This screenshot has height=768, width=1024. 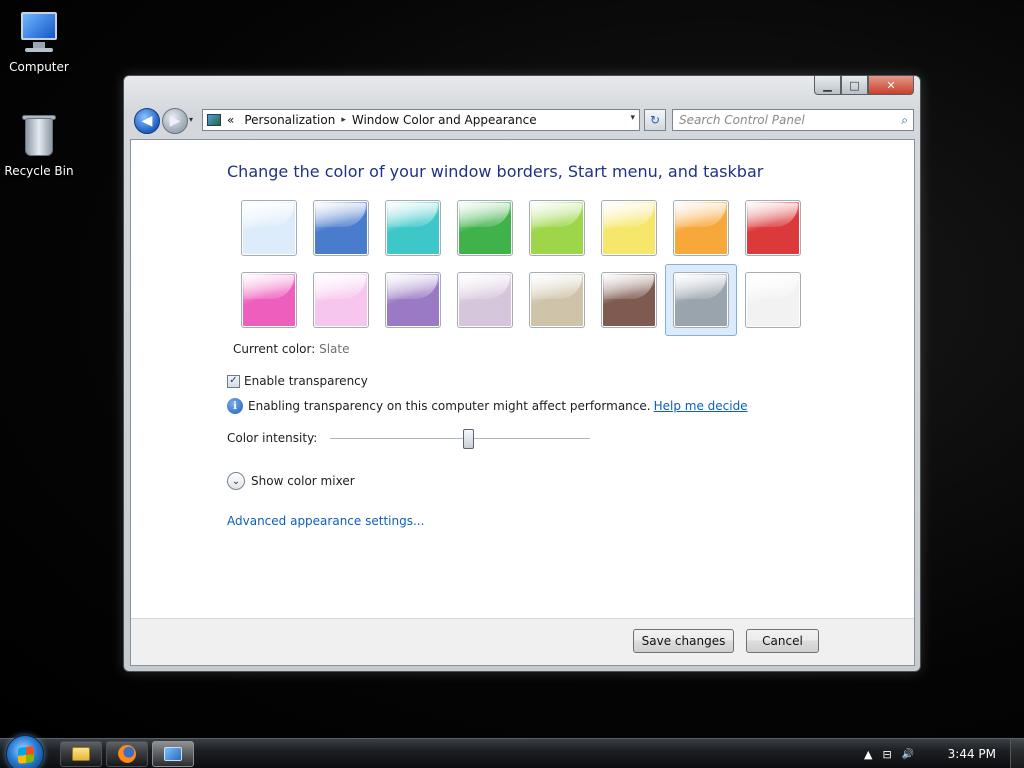 I want to click on search-icon: ⌕, so click(x=904, y=120).